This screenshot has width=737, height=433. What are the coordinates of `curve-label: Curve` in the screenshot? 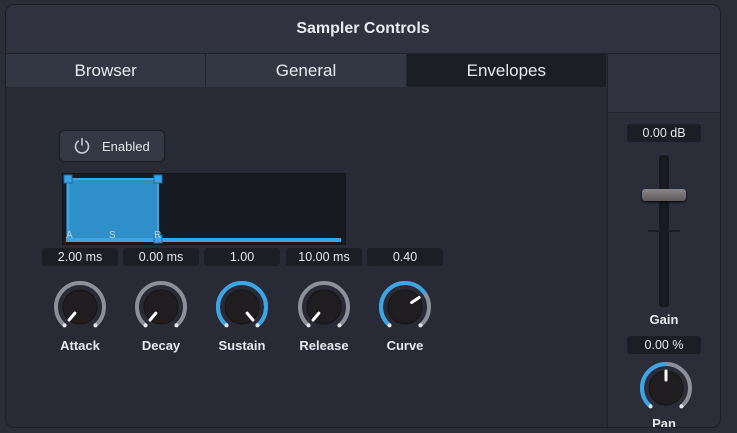 It's located at (405, 345).